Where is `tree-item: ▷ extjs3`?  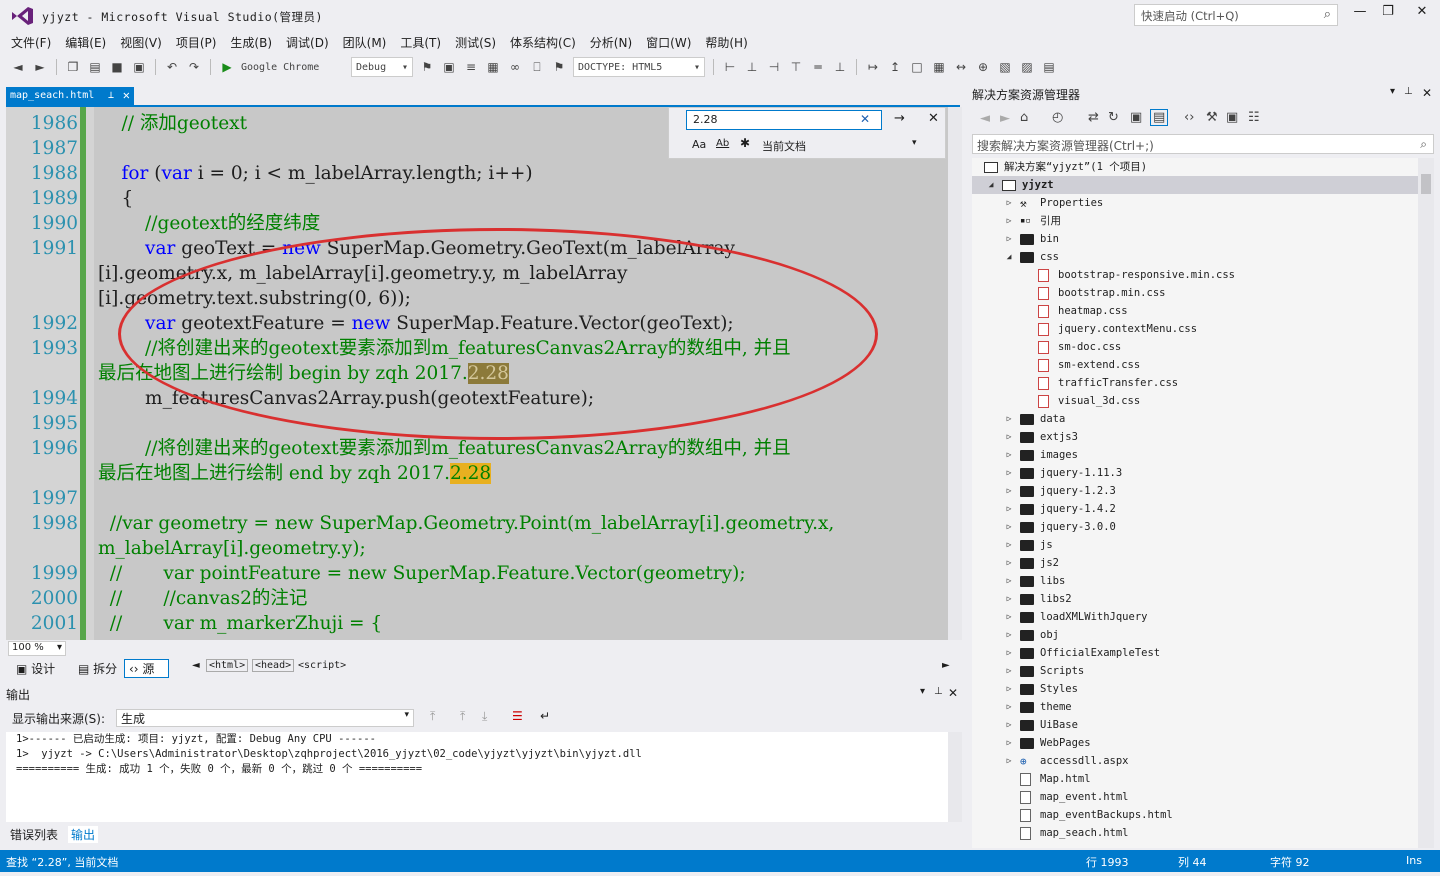 tree-item: ▷ extjs3 is located at coordinates (1195, 437).